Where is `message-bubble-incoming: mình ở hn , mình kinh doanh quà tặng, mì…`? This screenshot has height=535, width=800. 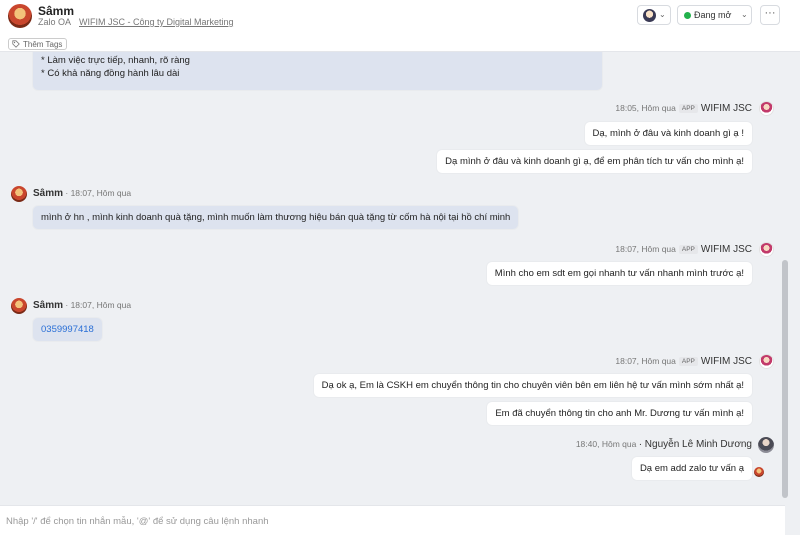 message-bubble-incoming: mình ở hn , mình kinh doanh quà tặng, mì… is located at coordinates (276, 217).